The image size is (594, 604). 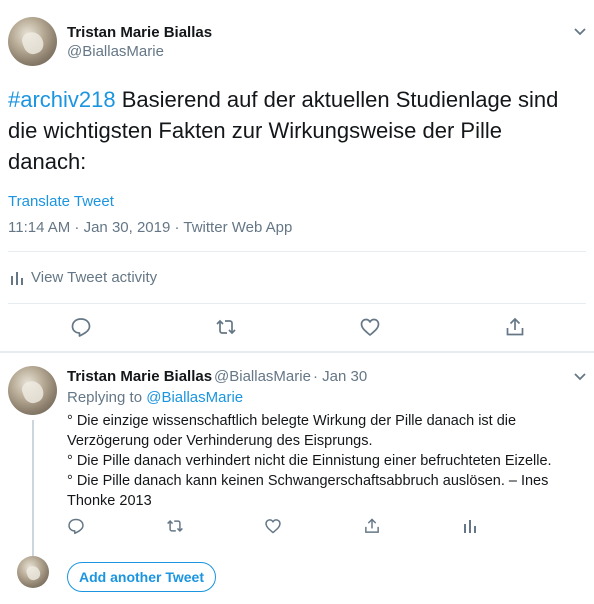 I want to click on replying-to-handle-link: @BiallasMarie, so click(x=194, y=397).